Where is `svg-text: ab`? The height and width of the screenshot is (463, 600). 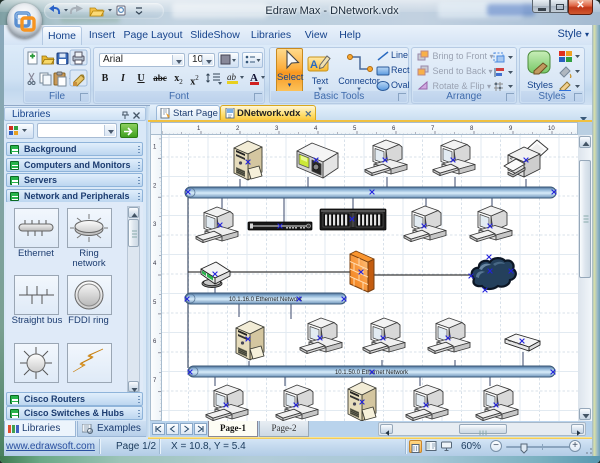
svg-text: ab is located at coordinates (232, 77).